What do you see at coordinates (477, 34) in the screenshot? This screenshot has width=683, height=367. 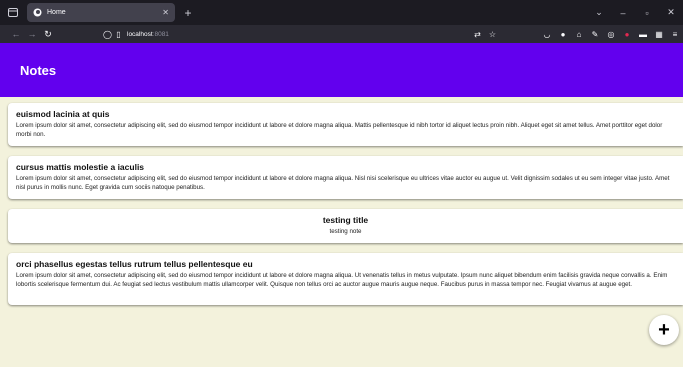 I see `translate-icon: ⇄` at bounding box center [477, 34].